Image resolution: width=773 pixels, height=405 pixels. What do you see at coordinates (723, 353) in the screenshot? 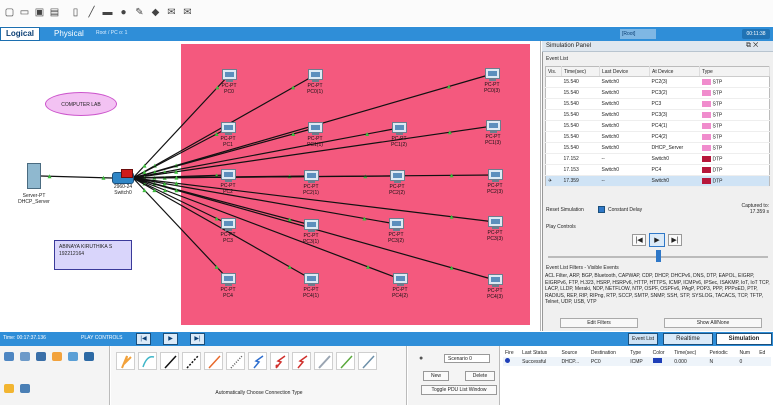
I see `pdu-col-header: Periodic` at bounding box center [723, 353].